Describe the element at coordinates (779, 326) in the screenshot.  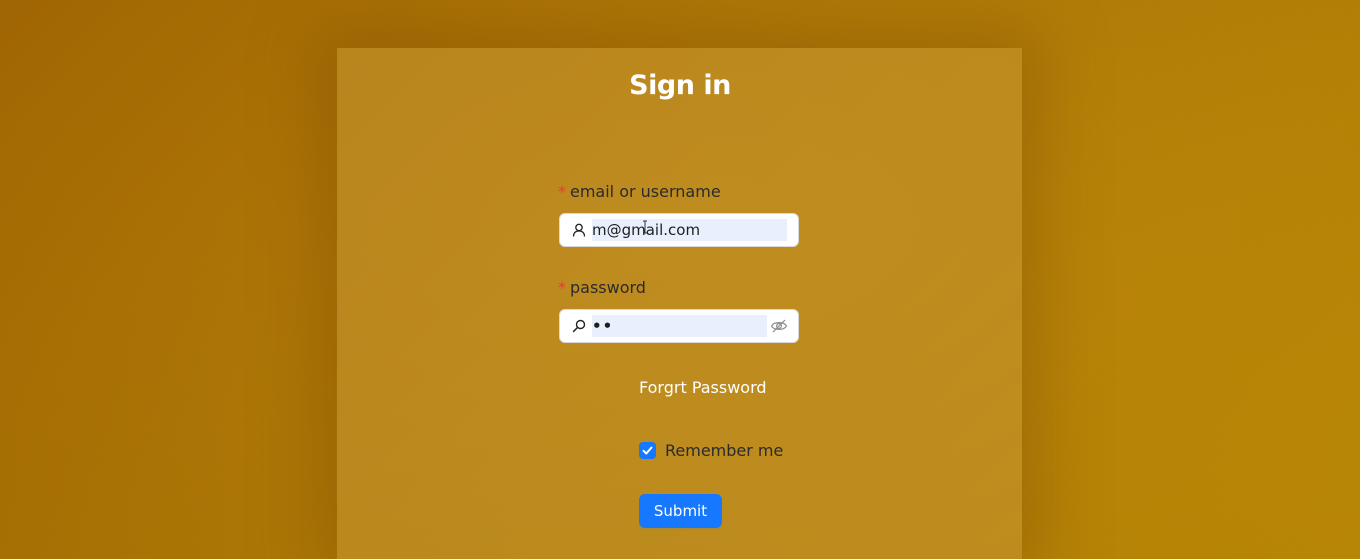
I see `eye-invisible-icon` at that location.